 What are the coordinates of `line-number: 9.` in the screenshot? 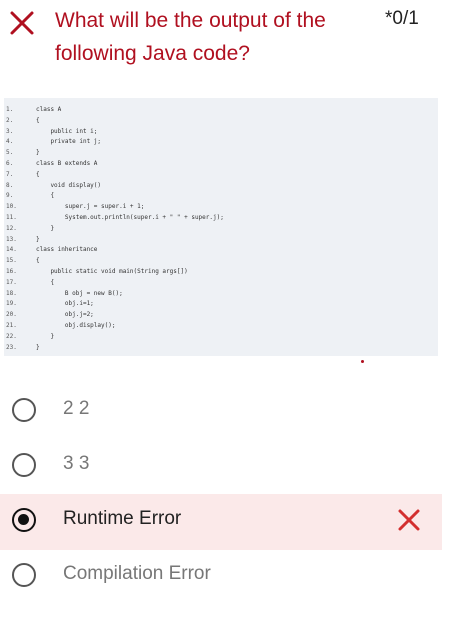 It's located at (10, 196).